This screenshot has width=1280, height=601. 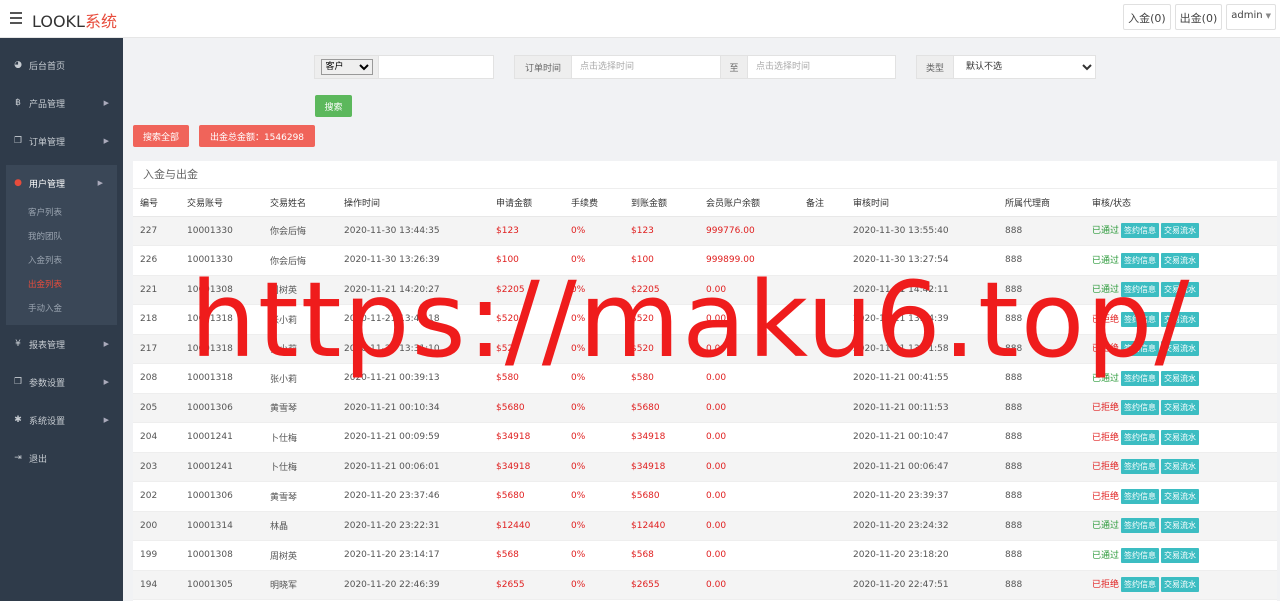 I want to click on type-select: 默认不选, so click(x=1024, y=67).